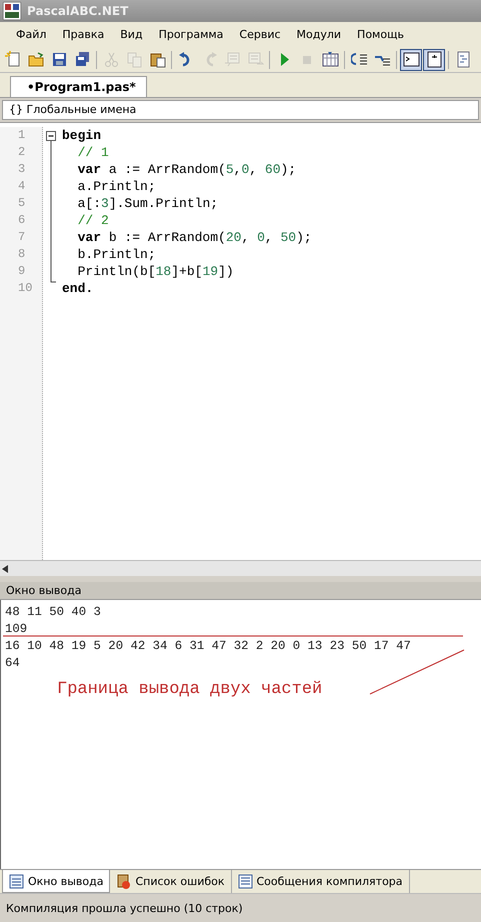 This screenshot has height=922, width=481. I want to click on line-number: 8, so click(21, 254).